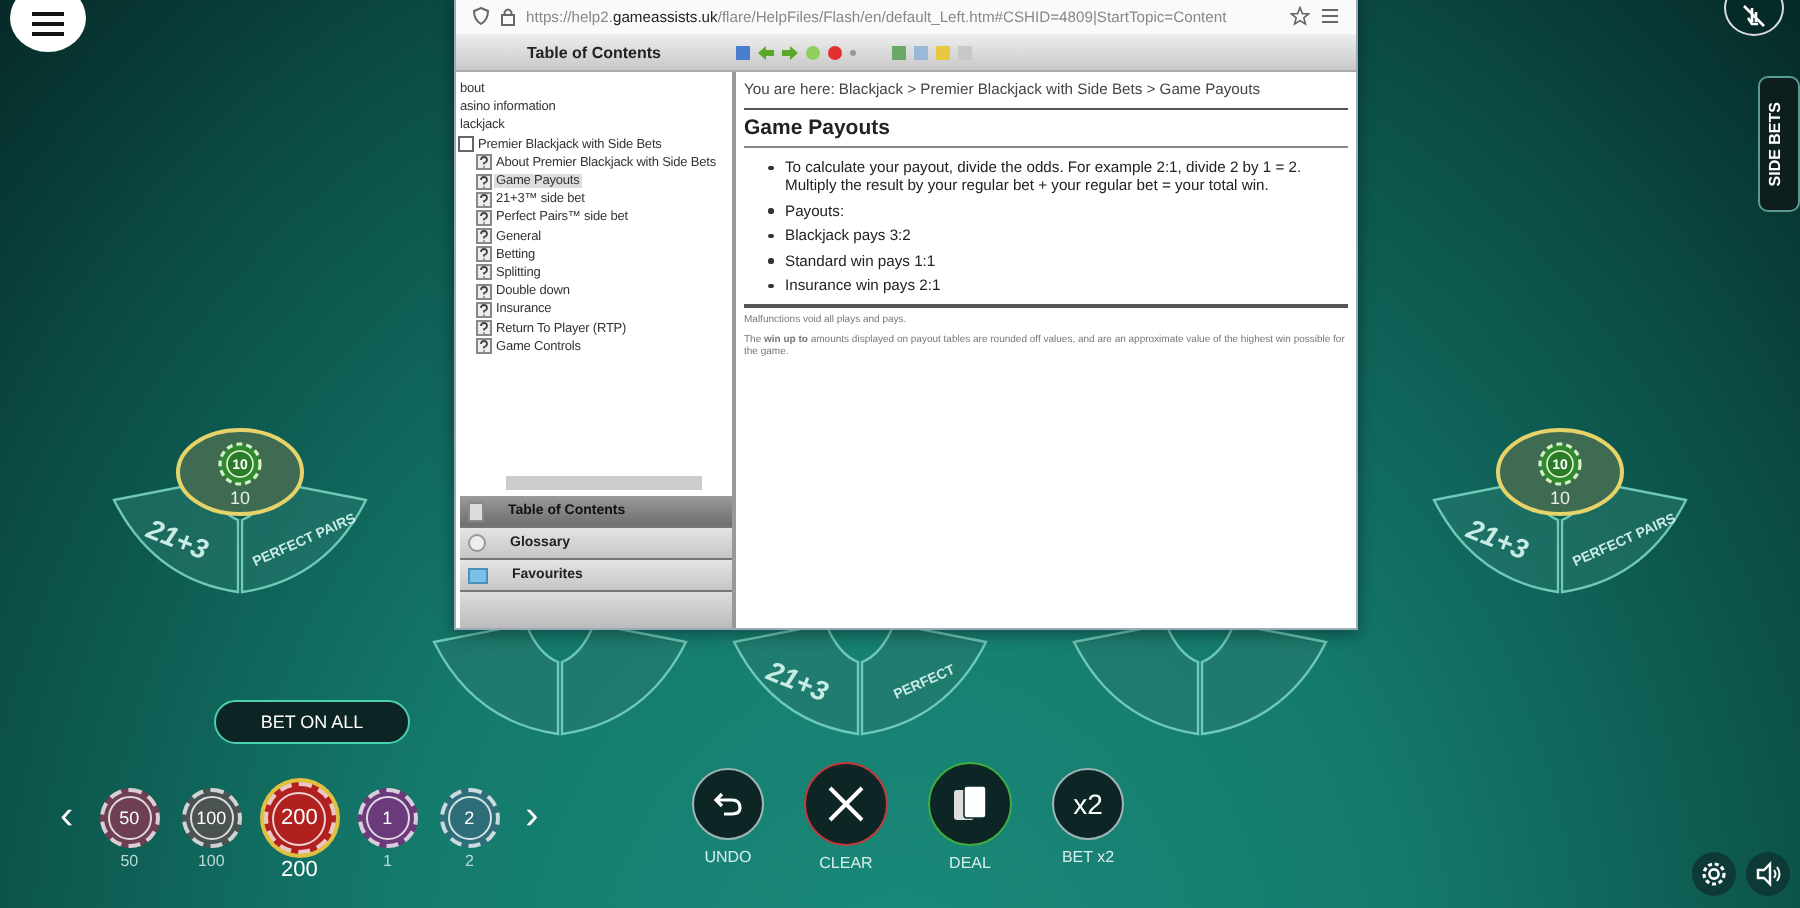 This screenshot has height=908, width=1800. Describe the element at coordinates (129, 861) in the screenshot. I see `chip-value-label: 50` at that location.